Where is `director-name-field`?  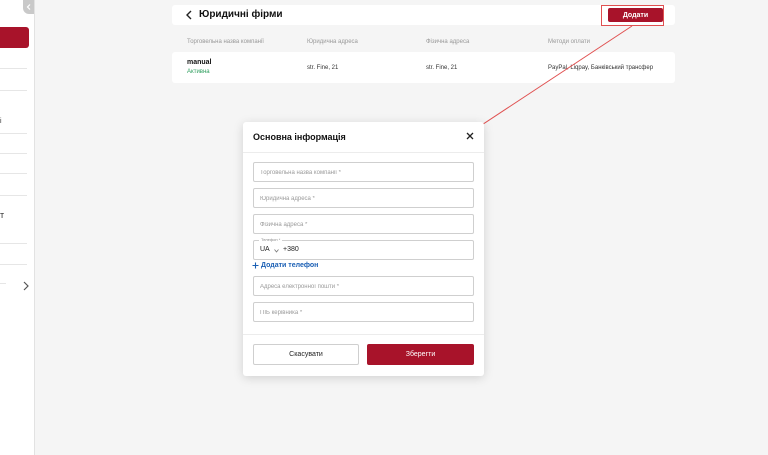
director-name-field is located at coordinates (363, 312).